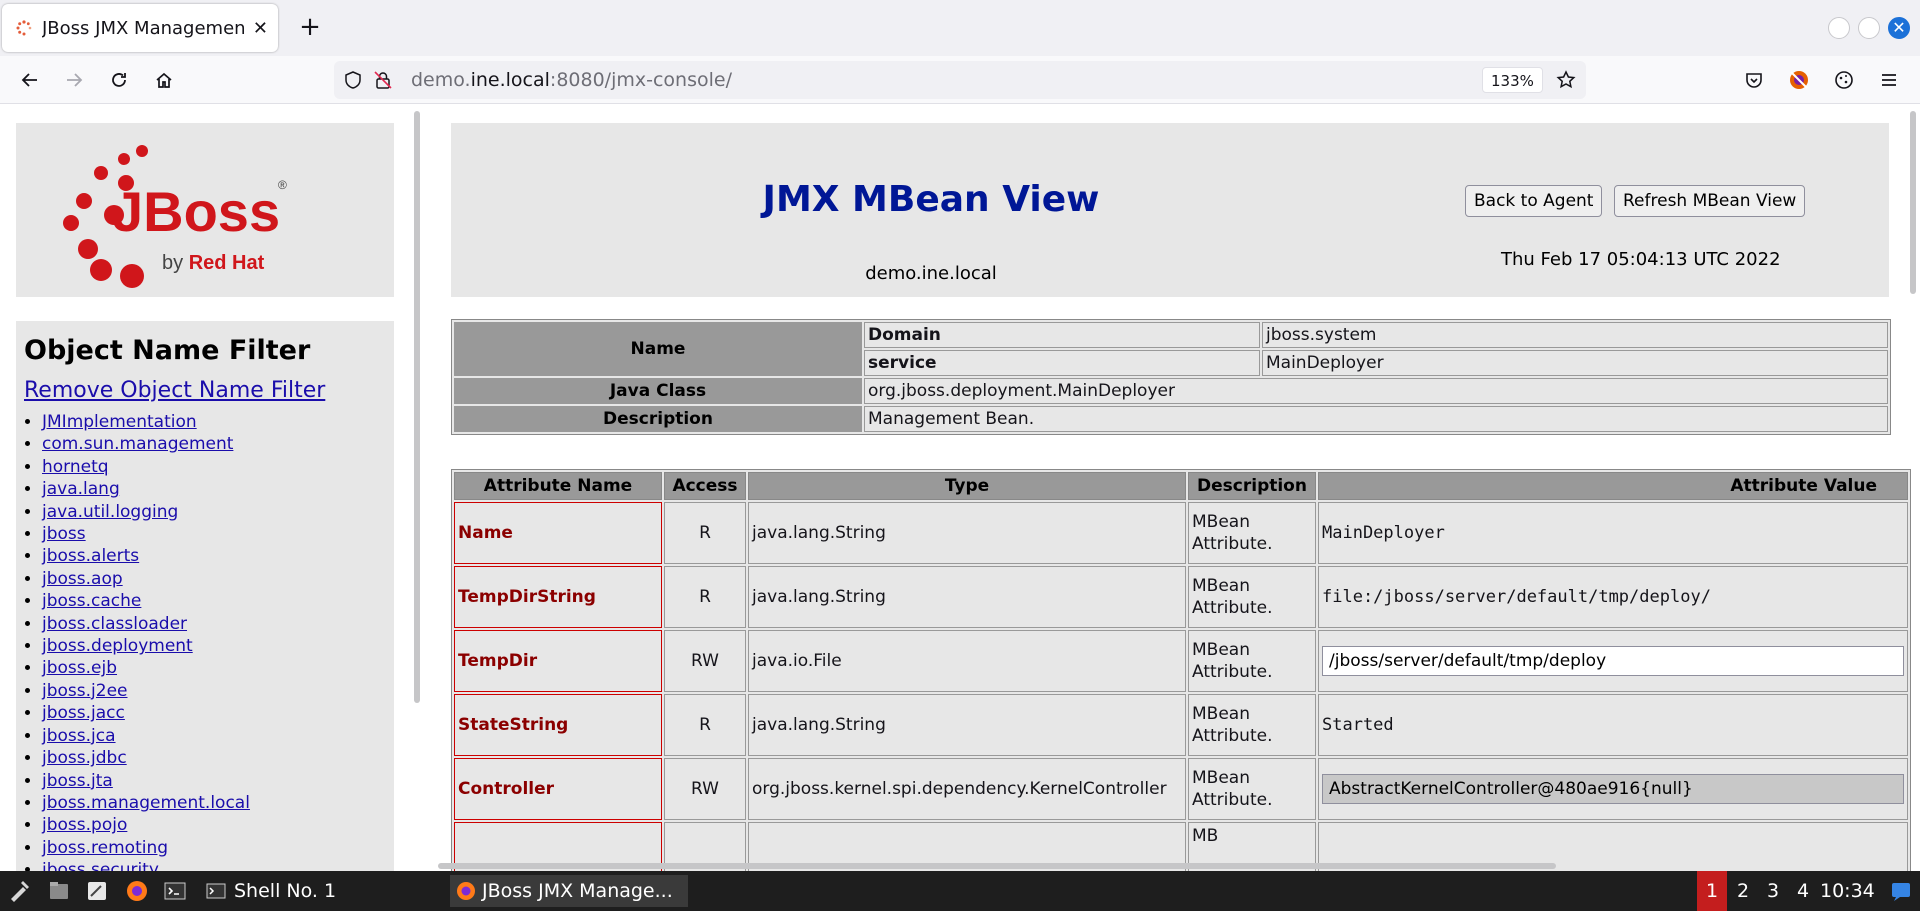 The image size is (1920, 911). I want to click on description-label: Description, so click(658, 419).